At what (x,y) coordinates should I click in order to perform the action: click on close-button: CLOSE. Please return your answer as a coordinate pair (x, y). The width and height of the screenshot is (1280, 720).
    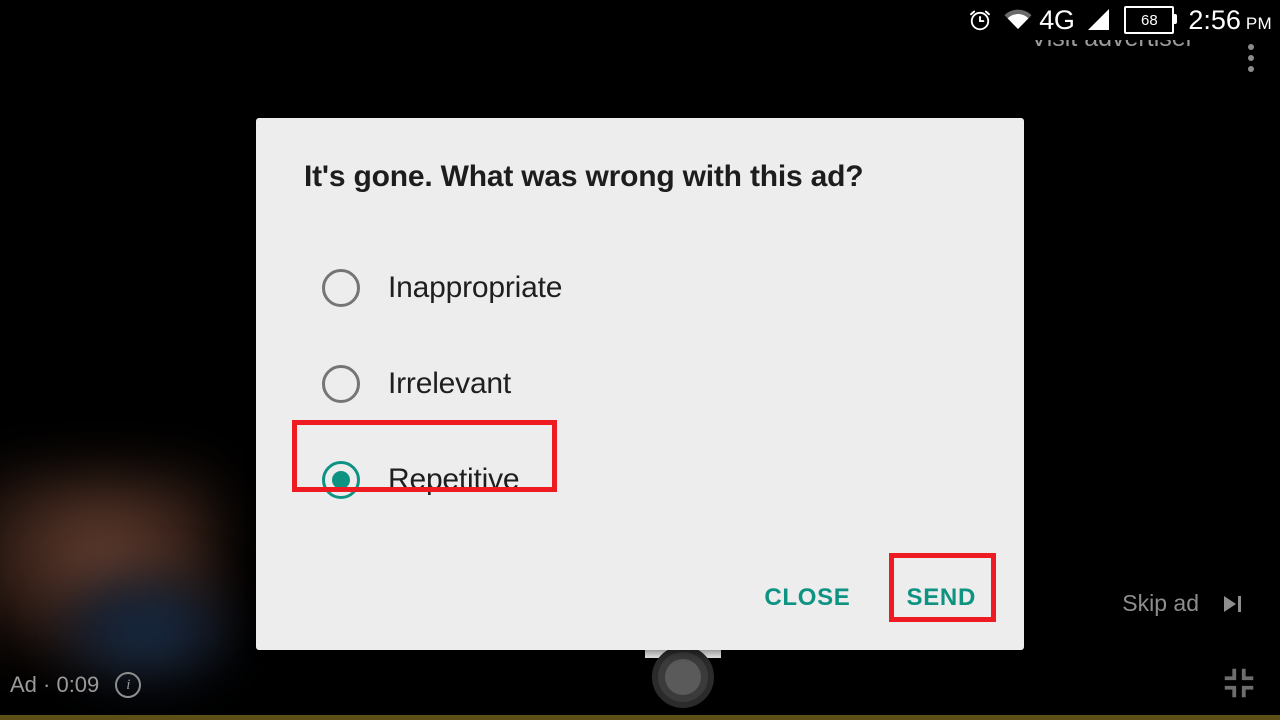
    Looking at the image, I should click on (807, 598).